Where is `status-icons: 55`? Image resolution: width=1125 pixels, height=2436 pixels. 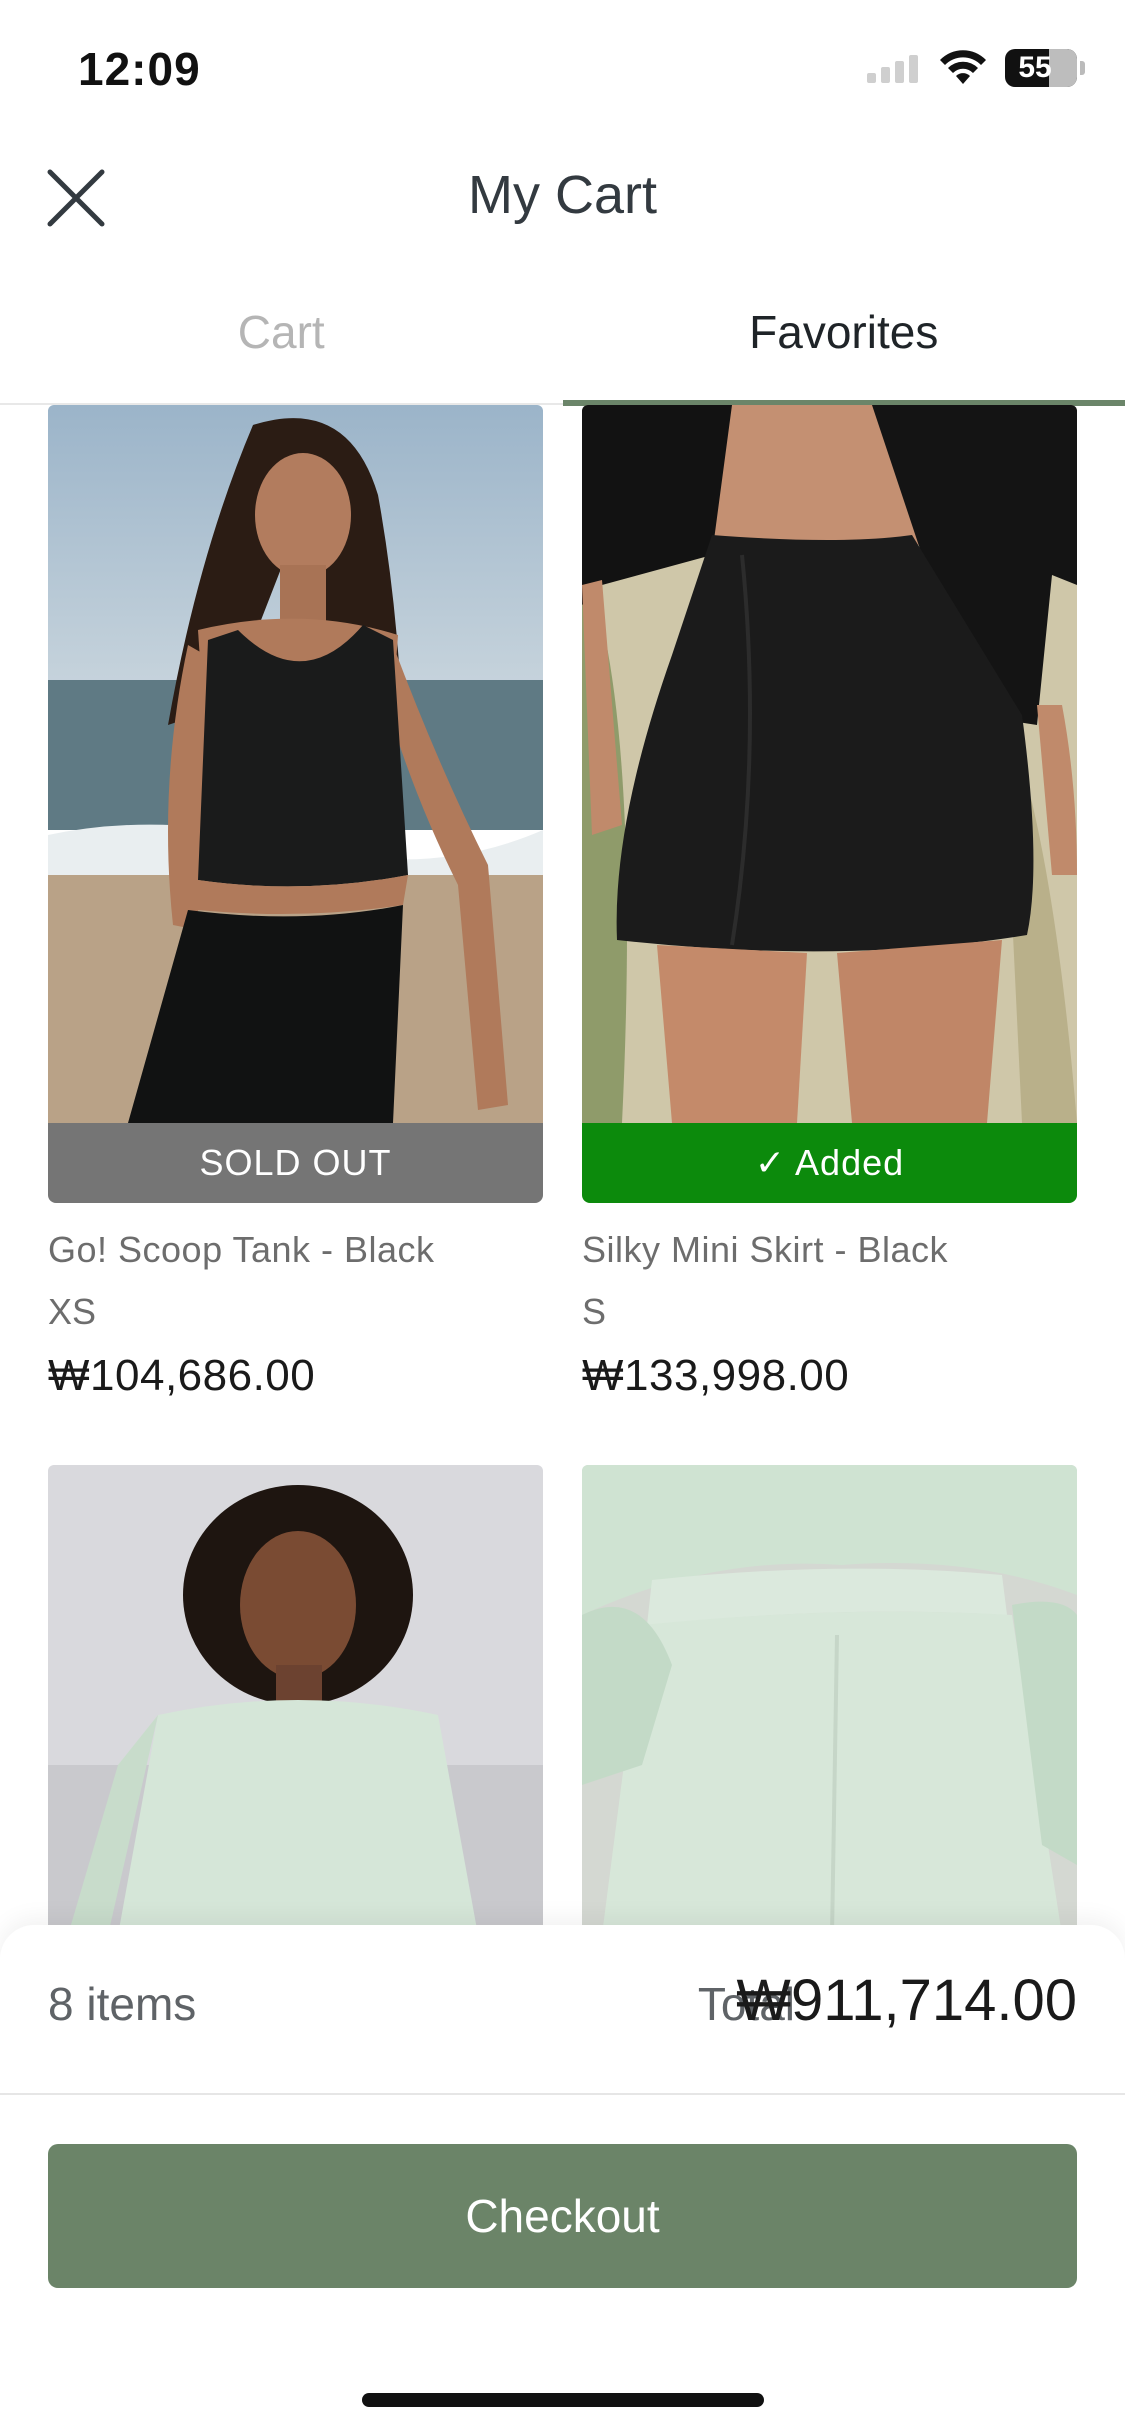 status-icons: 55 is located at coordinates (976, 68).